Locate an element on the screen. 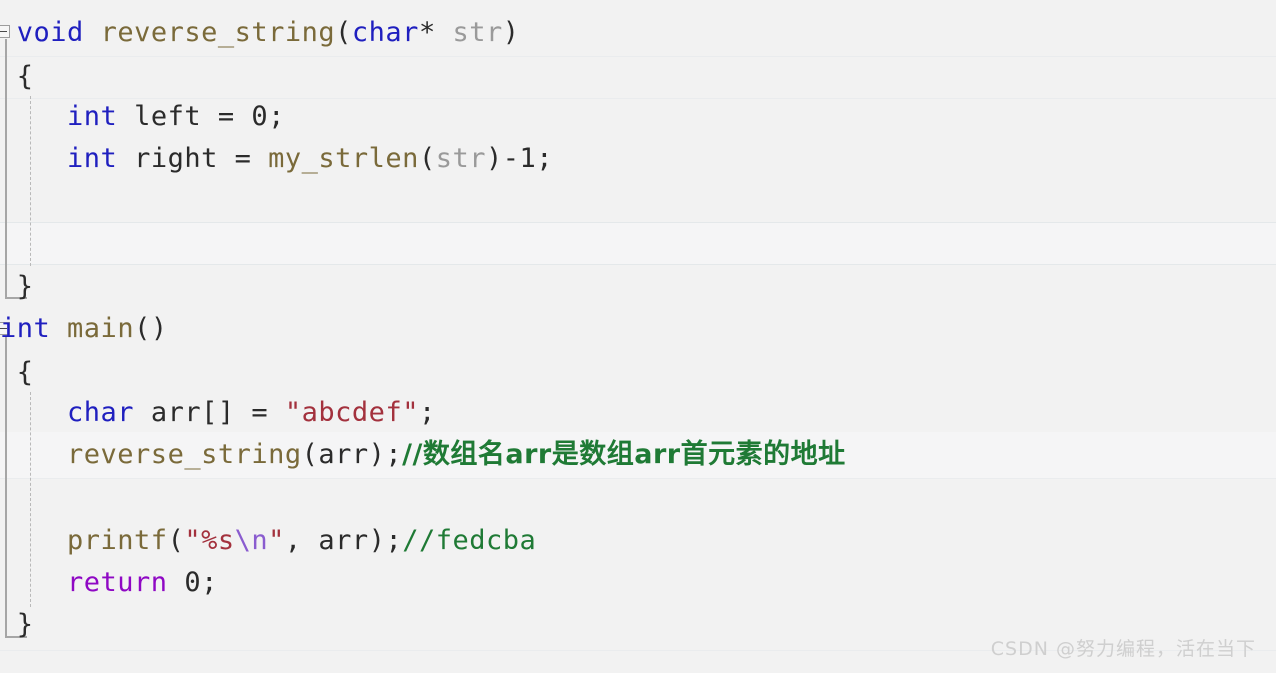 The image size is (1276, 673). token-function-printf: printf is located at coordinates (117, 540).